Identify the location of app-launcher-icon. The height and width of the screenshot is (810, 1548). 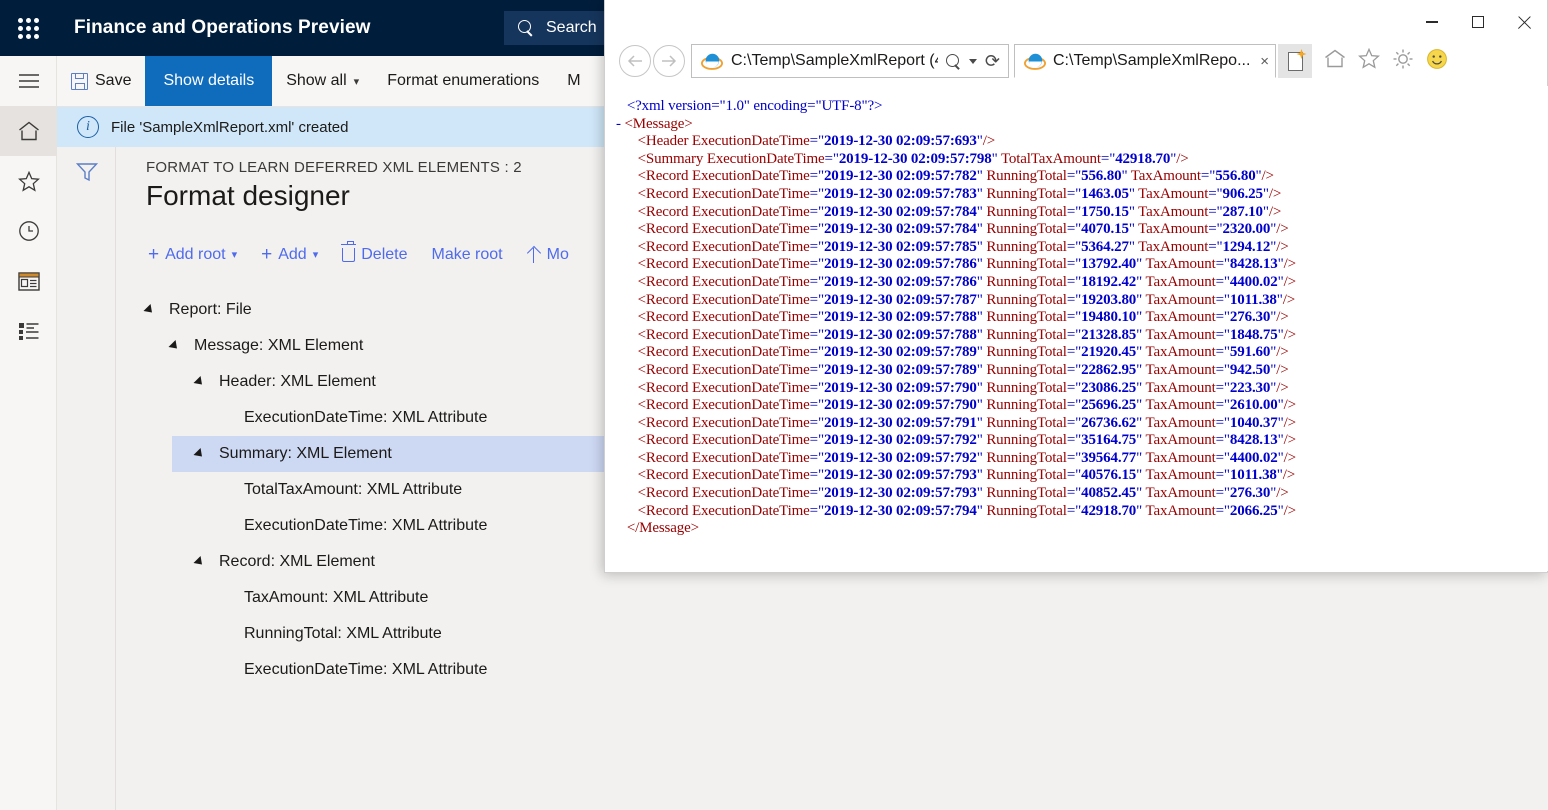
(28, 28).